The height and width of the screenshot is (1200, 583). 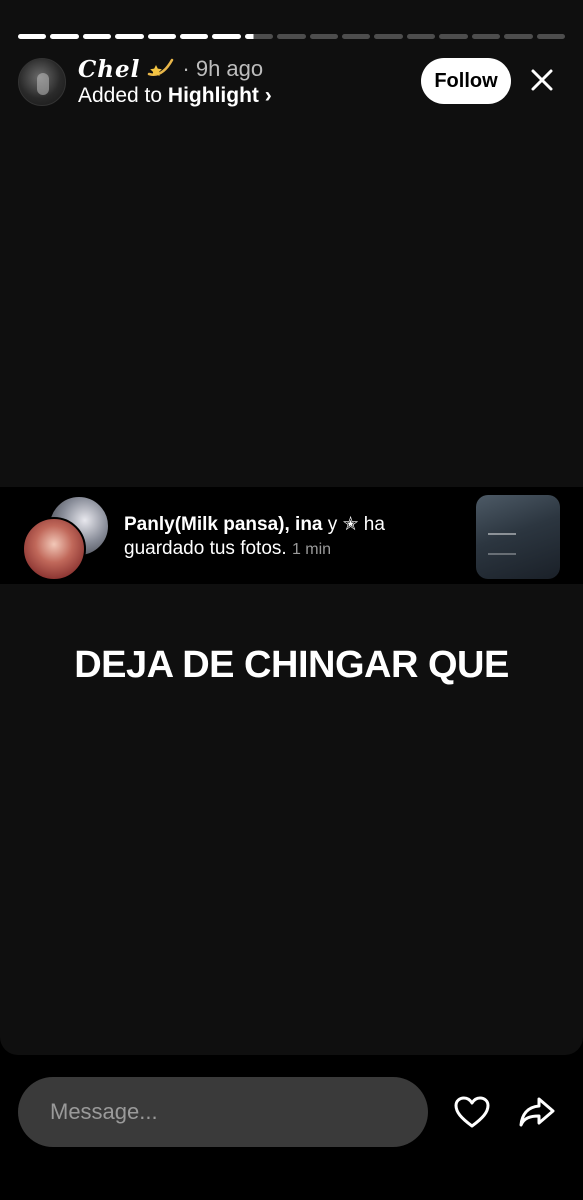 What do you see at coordinates (223, 524) in the screenshot?
I see `notification-names: Panly(Milk pansa), ina` at bounding box center [223, 524].